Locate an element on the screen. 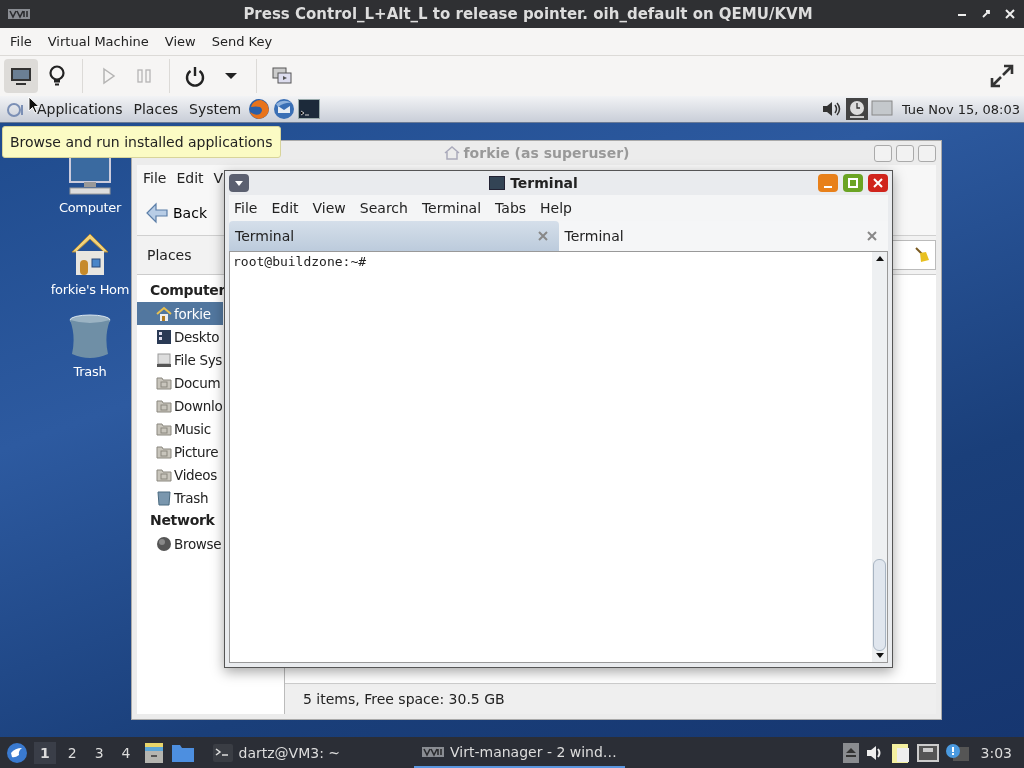  scrollbar-thumb is located at coordinates (879, 605).